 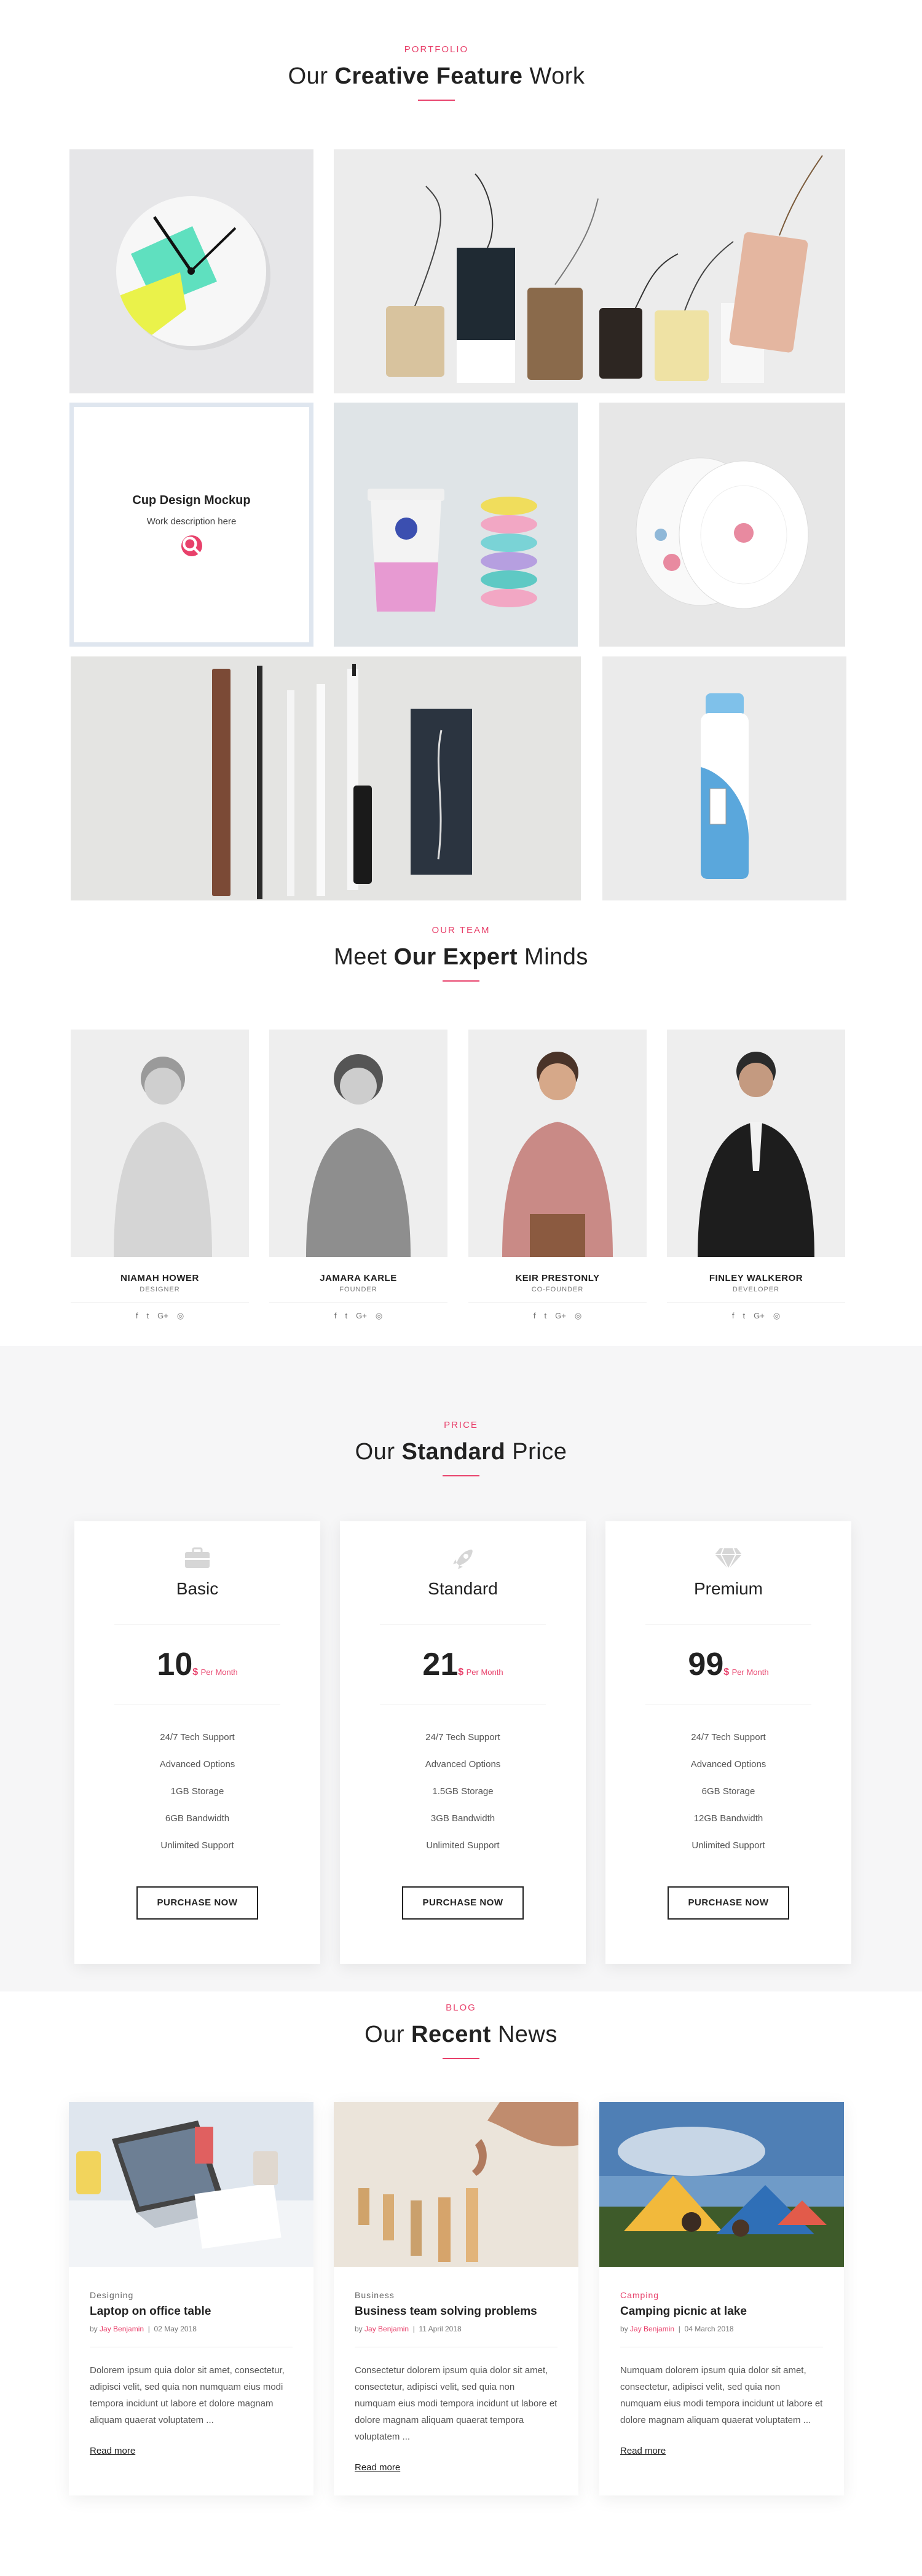 What do you see at coordinates (677, 2329) in the screenshot?
I see `blog-post-meta: by Jay Benjamin | 04 March 2018` at bounding box center [677, 2329].